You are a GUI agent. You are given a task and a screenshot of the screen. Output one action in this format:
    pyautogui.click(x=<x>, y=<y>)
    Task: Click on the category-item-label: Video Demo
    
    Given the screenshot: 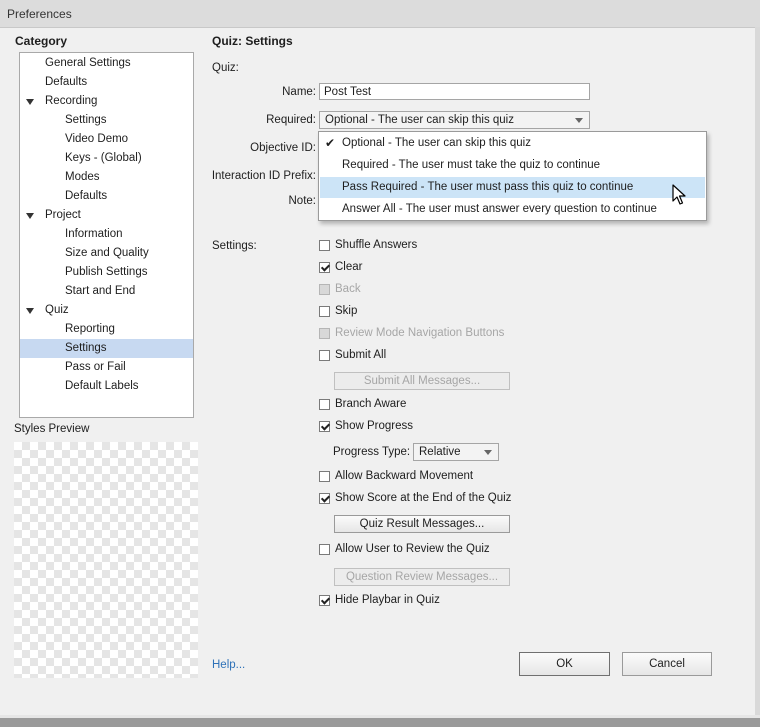 What is the action you would take?
    pyautogui.click(x=97, y=139)
    